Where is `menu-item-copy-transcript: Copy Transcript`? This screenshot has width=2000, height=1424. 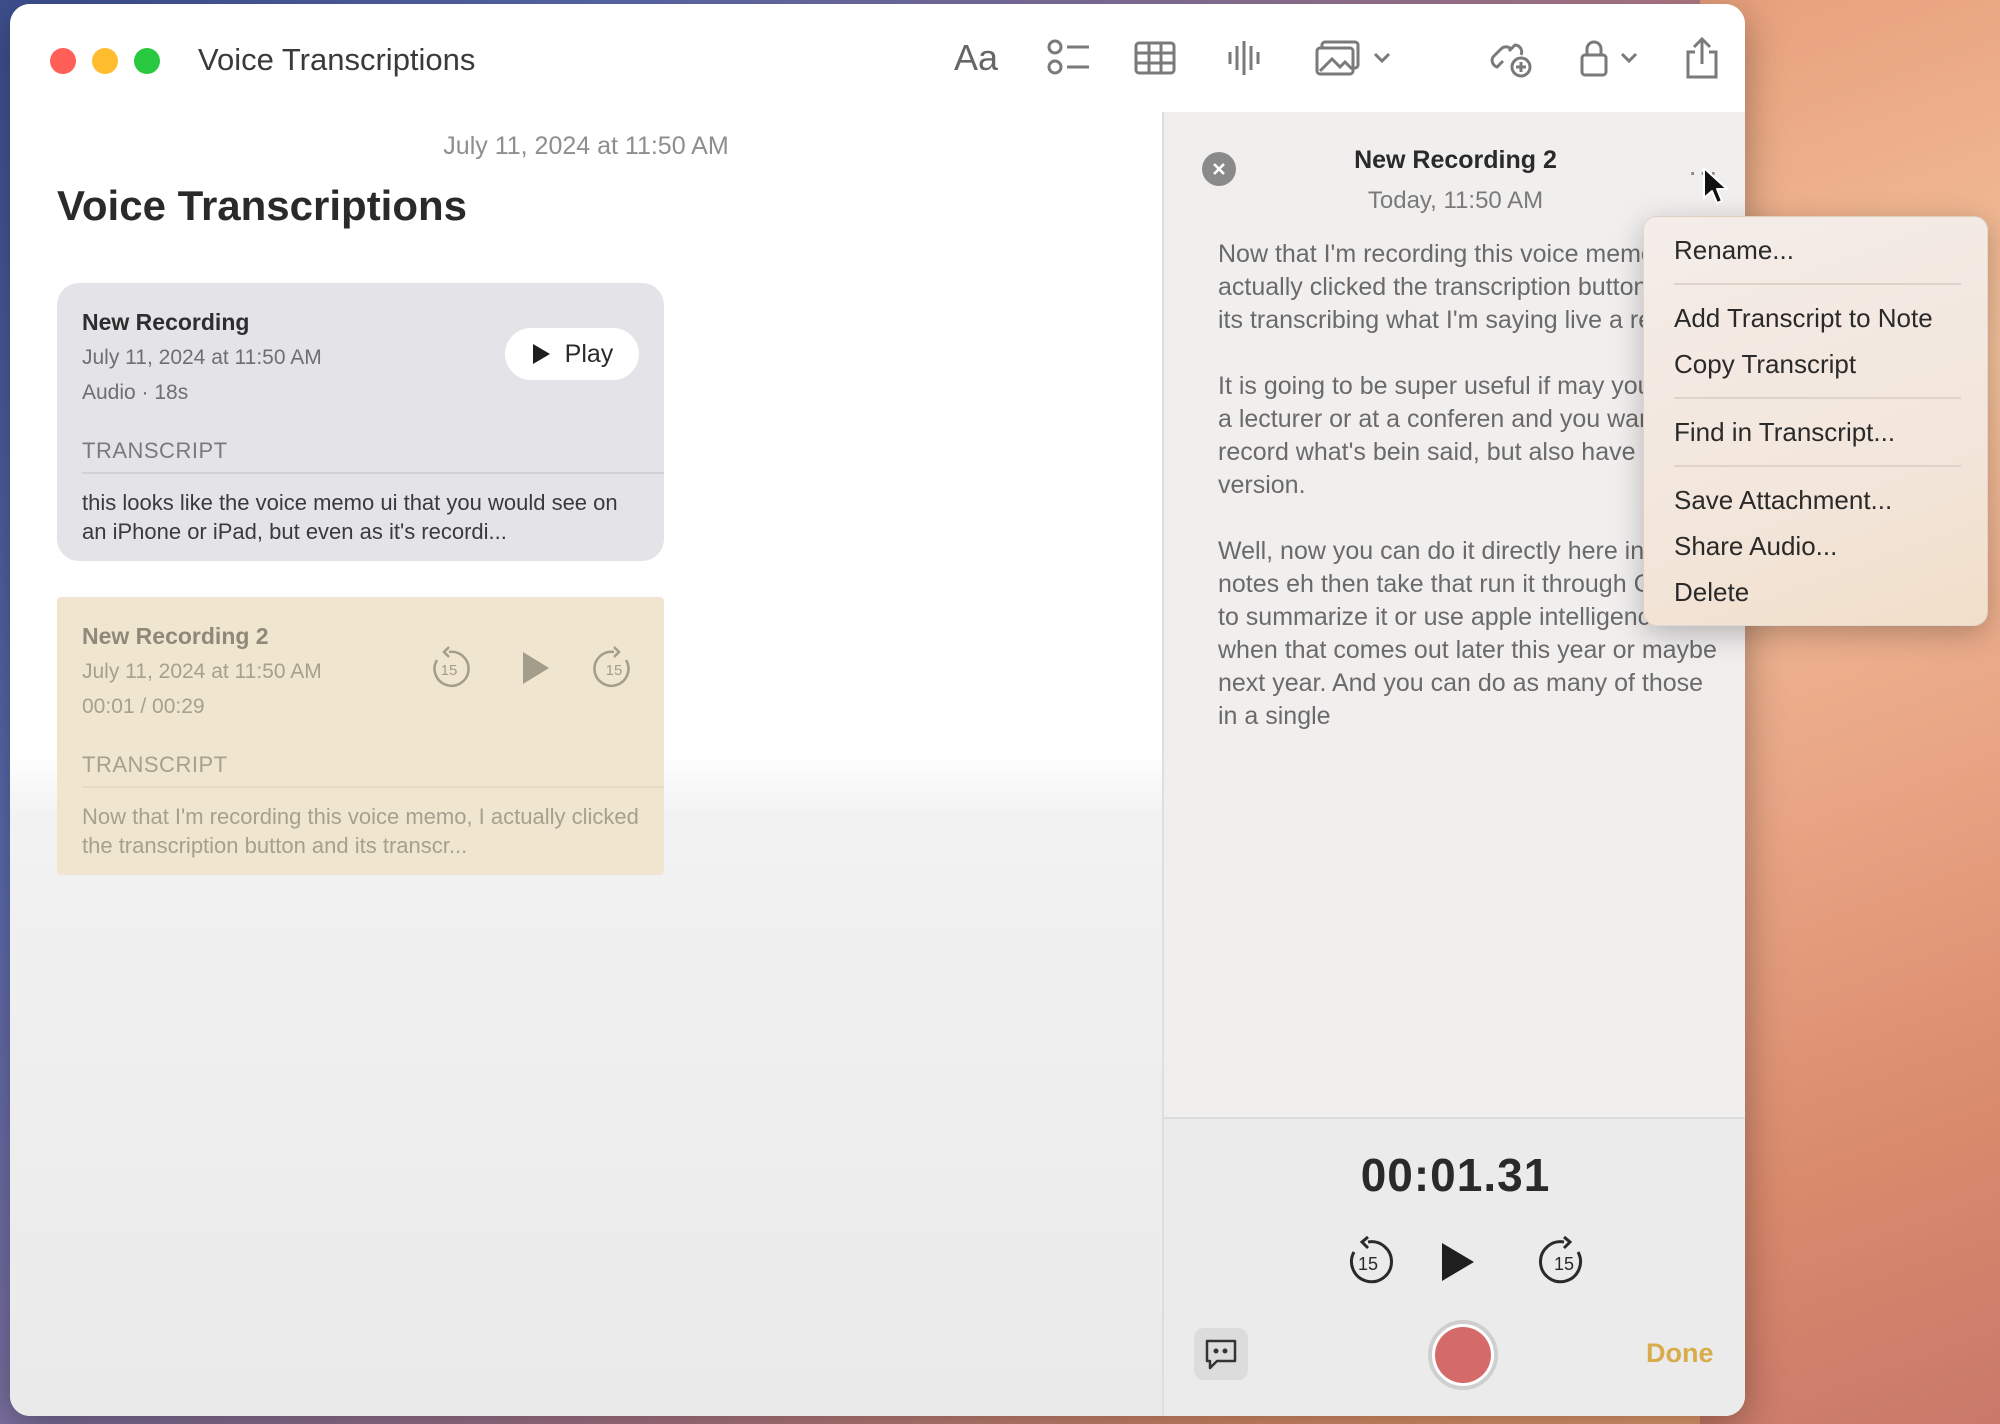 menu-item-copy-transcript: Copy Transcript is located at coordinates (1765, 364).